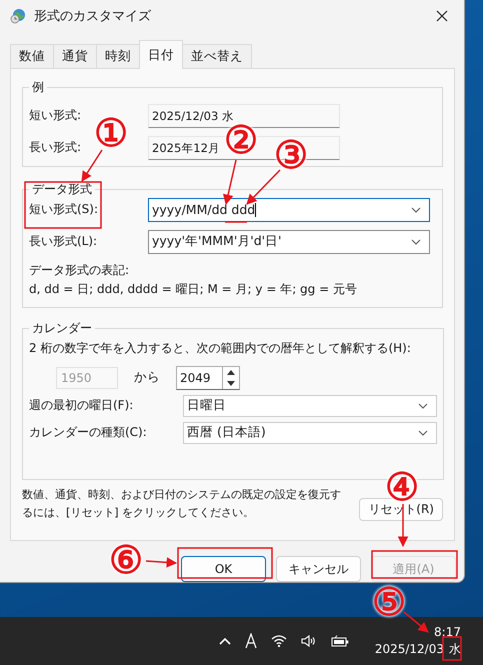  I want to click on ime-letter-icon, so click(250, 641).